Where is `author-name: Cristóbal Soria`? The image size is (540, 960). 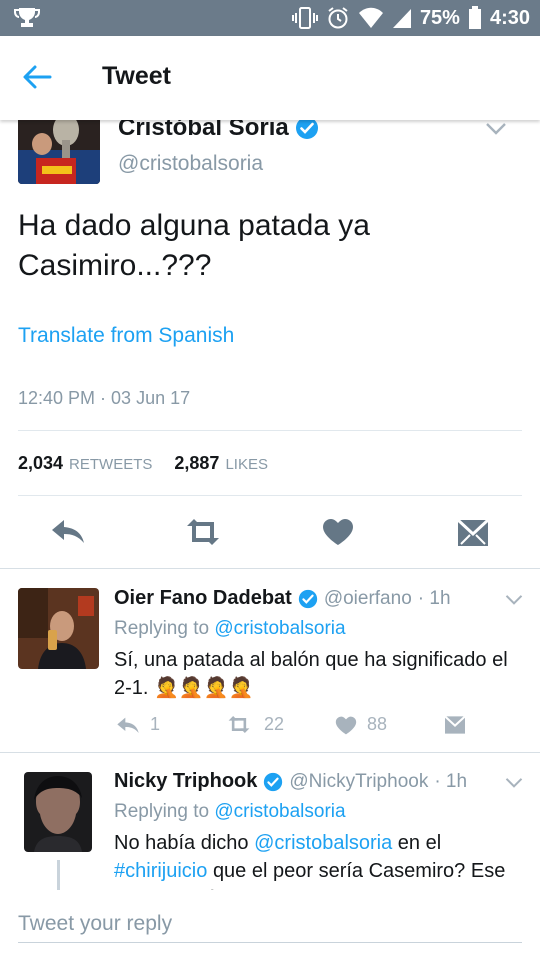 author-name: Cristóbal Soria is located at coordinates (203, 131).